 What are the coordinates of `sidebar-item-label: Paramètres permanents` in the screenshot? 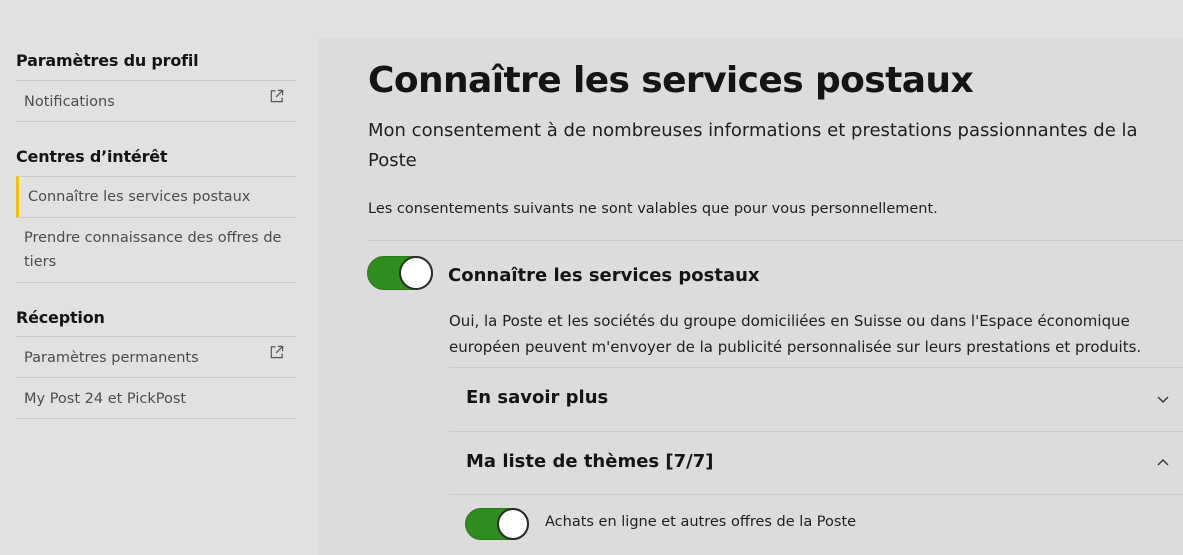 It's located at (111, 358).